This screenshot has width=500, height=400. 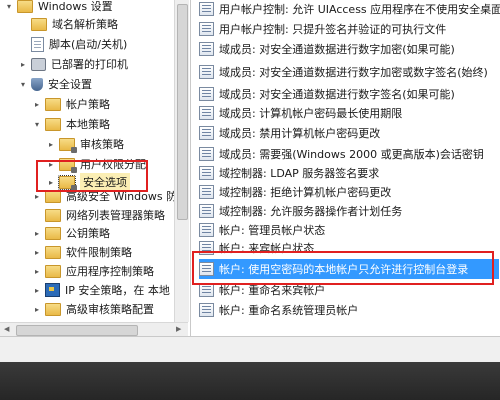 I want to click on tree-vertical-scrollbar, so click(x=181, y=161).